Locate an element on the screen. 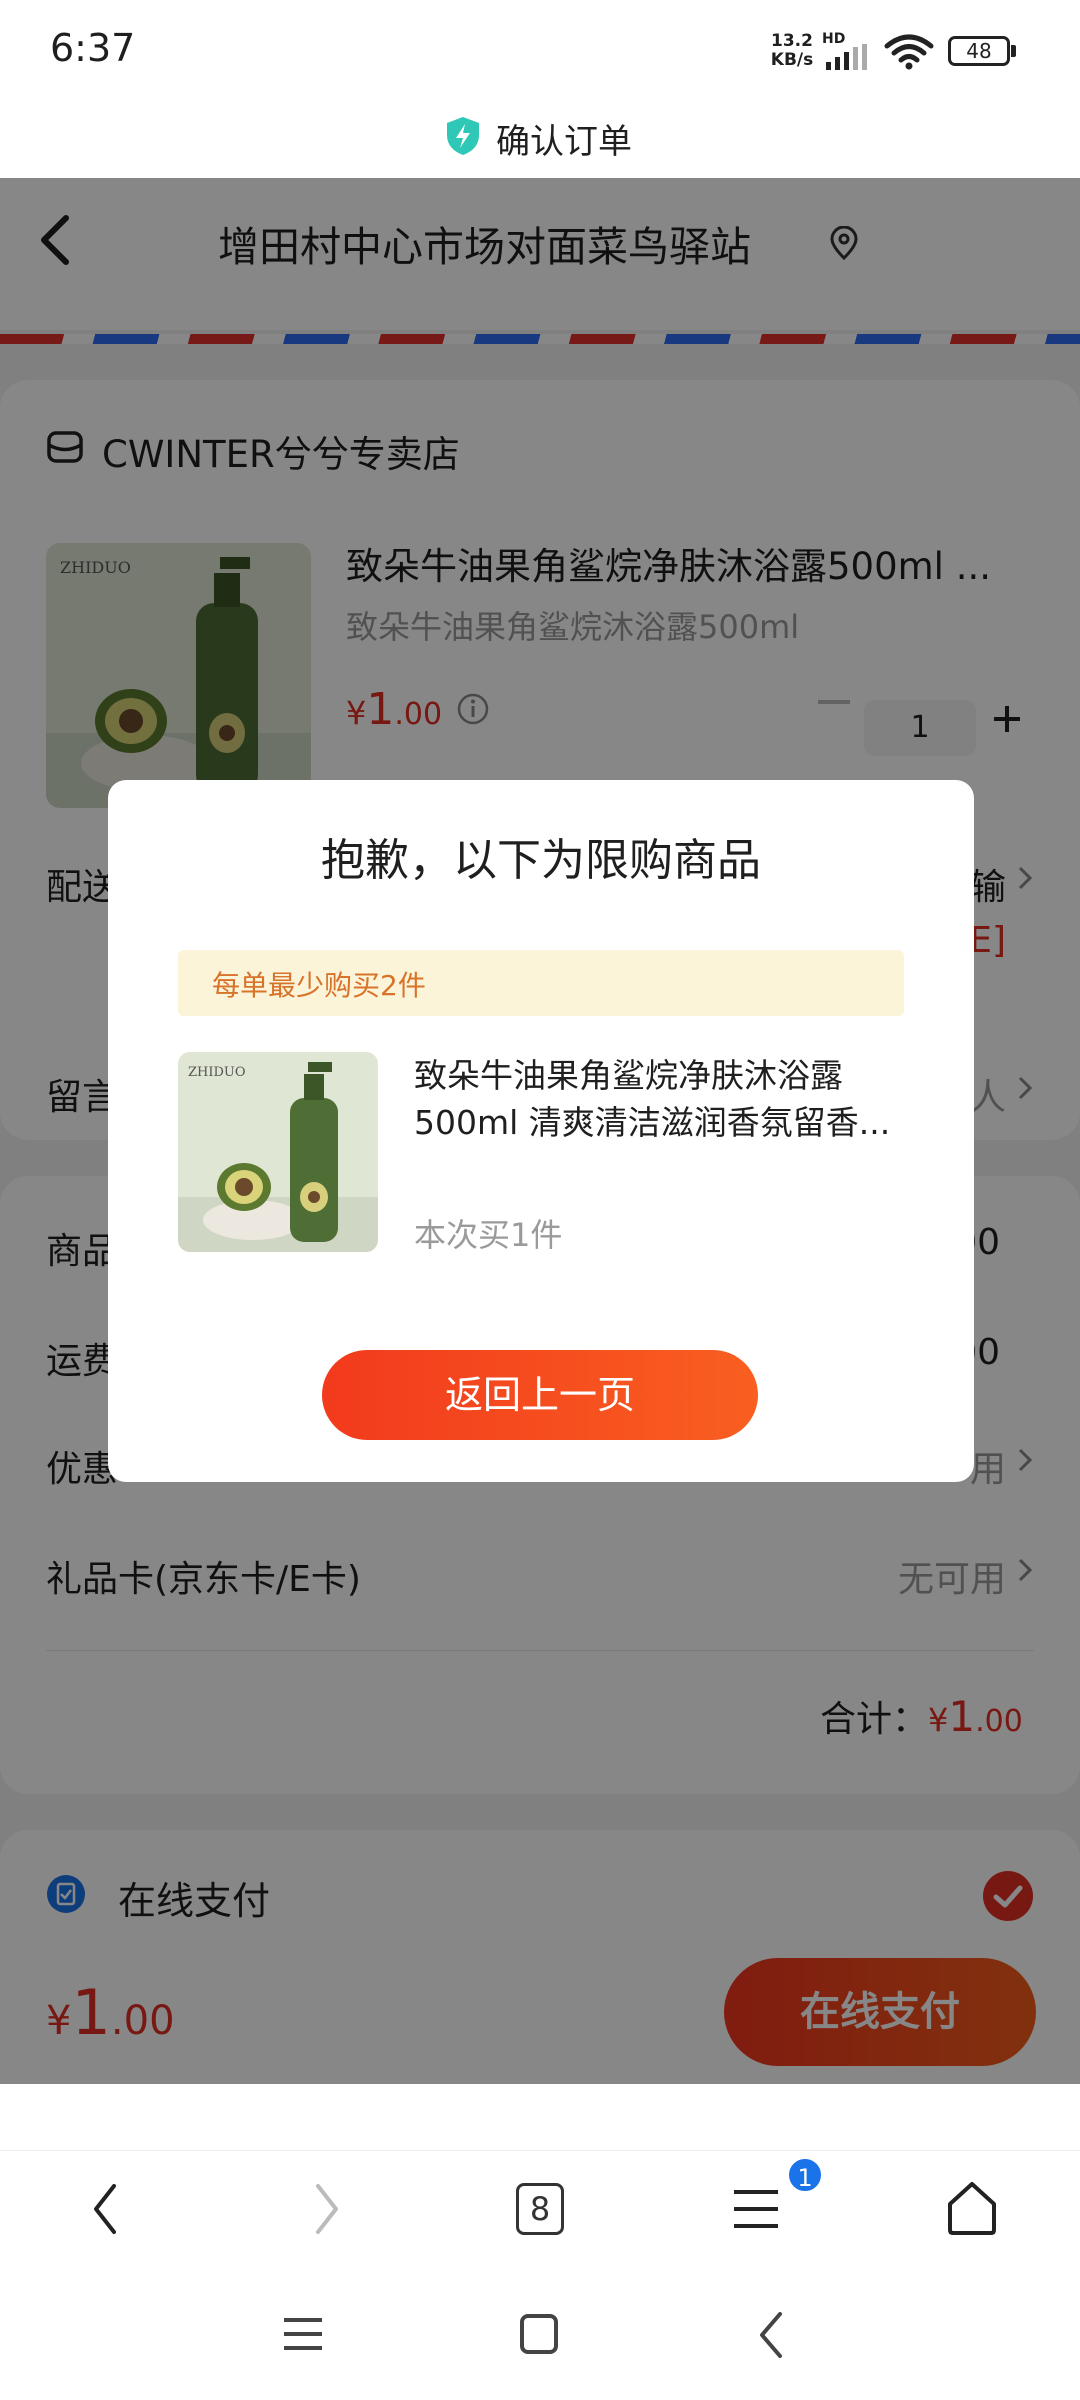  dialog-quantity-note: 本次买1件 is located at coordinates (488, 1235).